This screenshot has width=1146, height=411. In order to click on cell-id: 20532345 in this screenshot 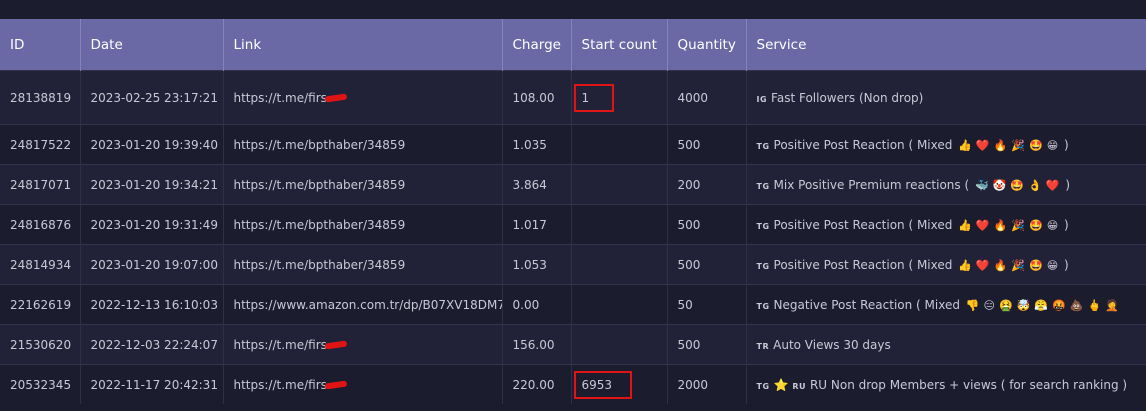, I will do `click(40, 384)`.